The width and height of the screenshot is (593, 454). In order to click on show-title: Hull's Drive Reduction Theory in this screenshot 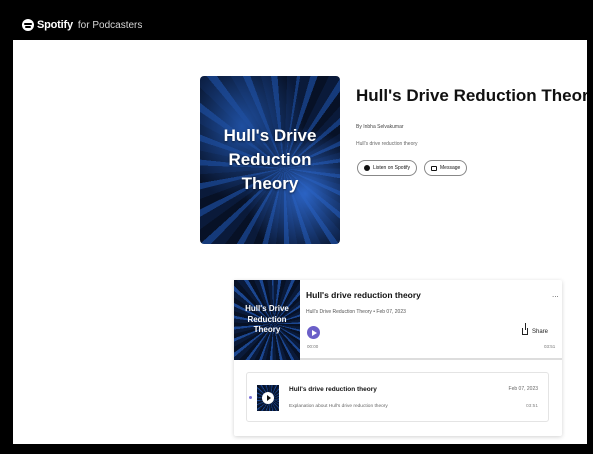, I will do `click(471, 95)`.